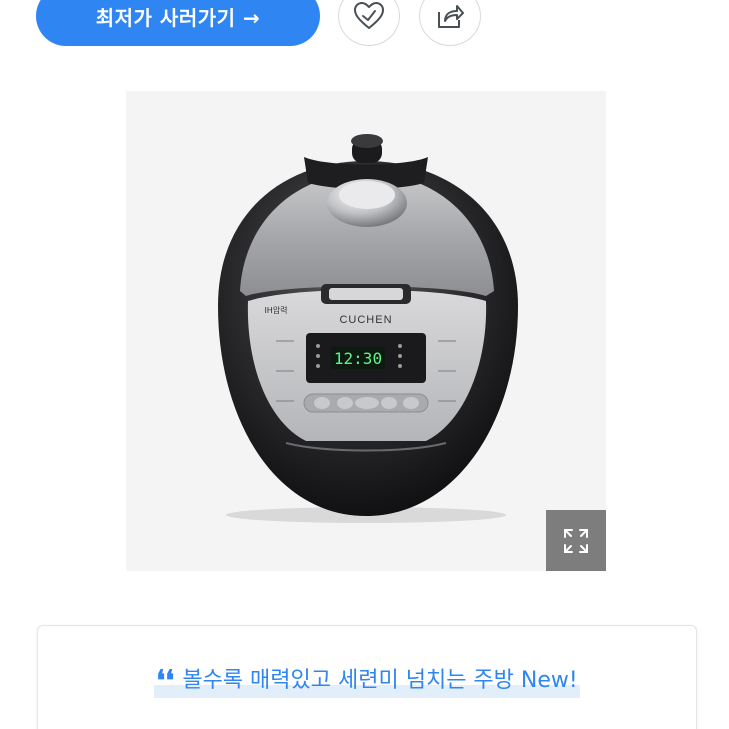 This screenshot has width=729, height=729. I want to click on buy-lowest-price-button: 최저가 사러가기 →, so click(178, 23).